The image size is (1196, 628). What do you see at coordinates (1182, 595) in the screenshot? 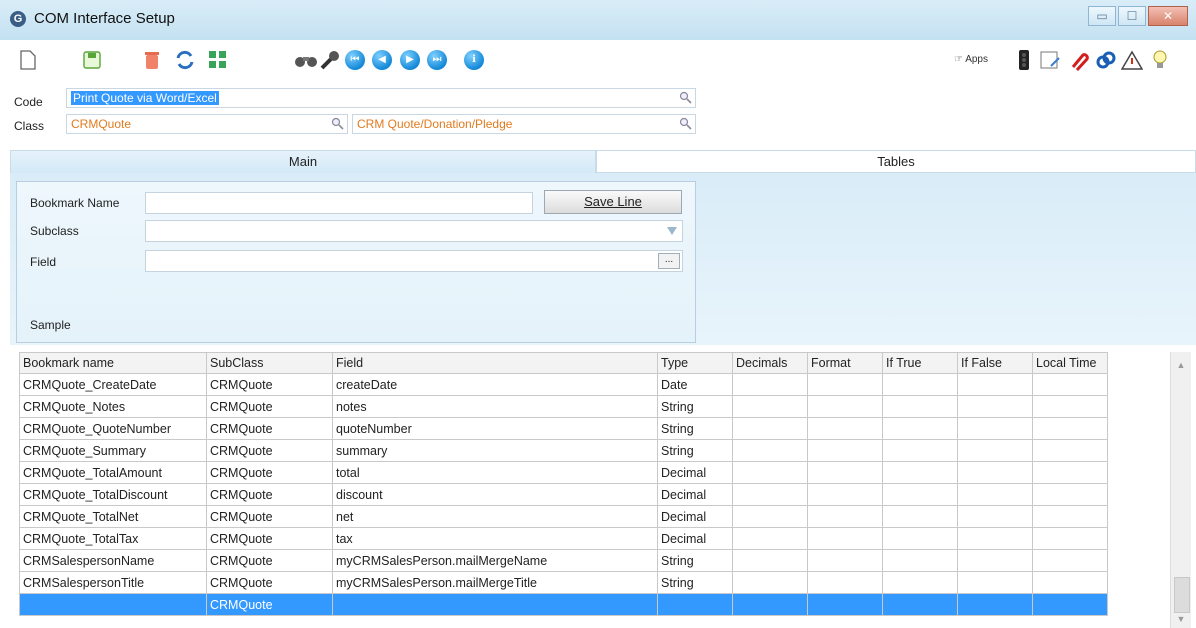
I see `scroll-thumb` at bounding box center [1182, 595].